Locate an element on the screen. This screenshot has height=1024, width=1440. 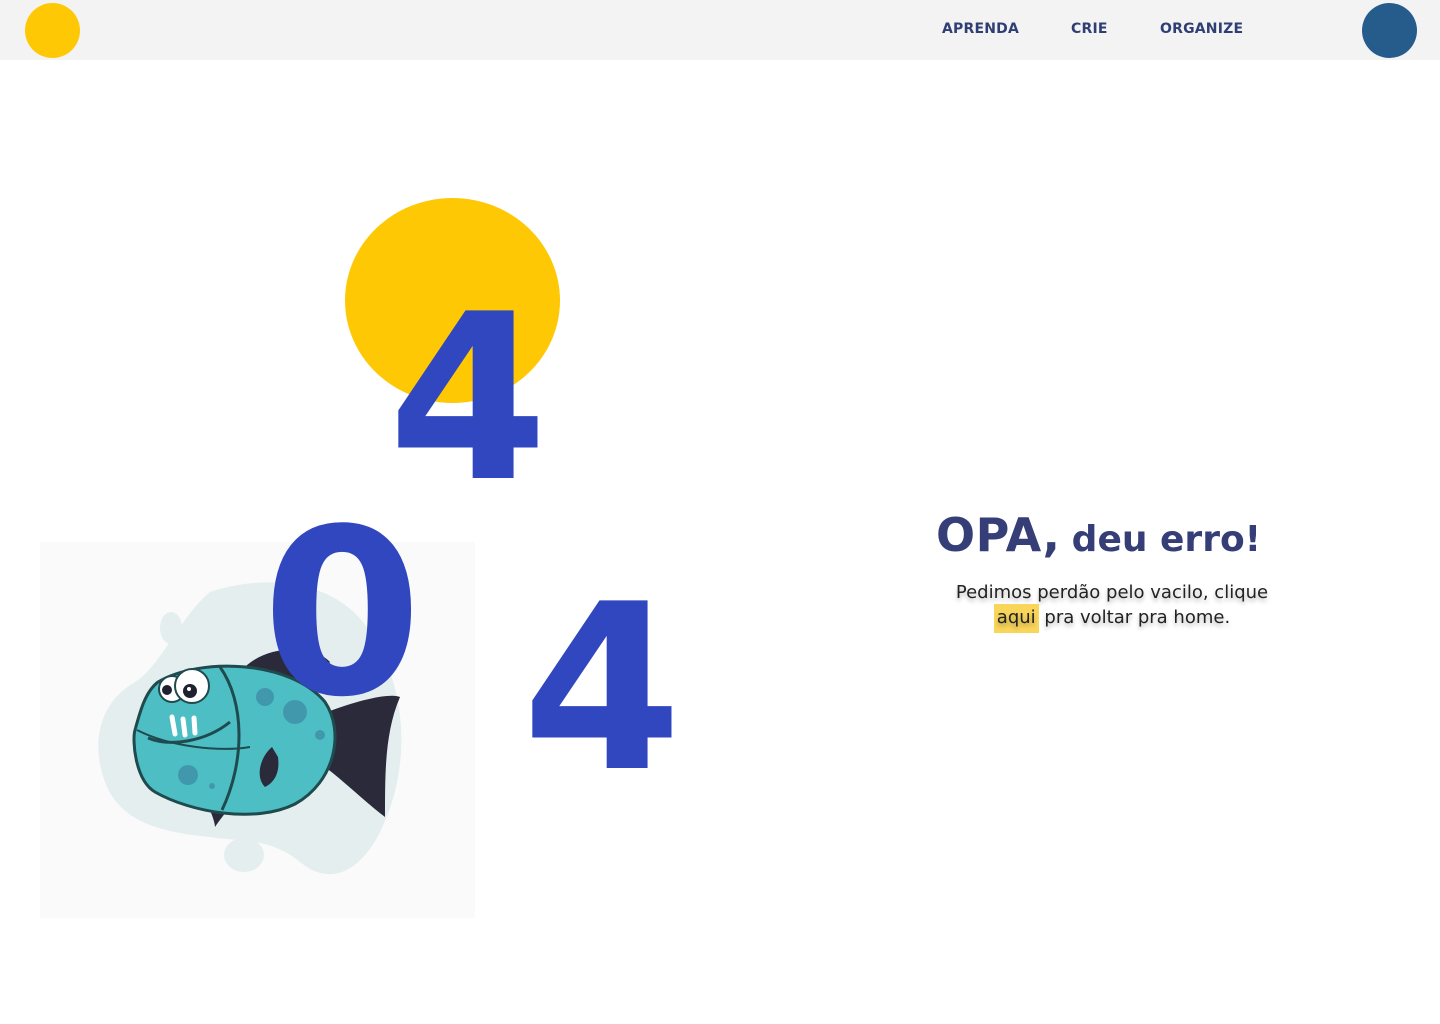
top-navigation-bar: APRENDA CRIE ORGANIZE is located at coordinates (720, 30).